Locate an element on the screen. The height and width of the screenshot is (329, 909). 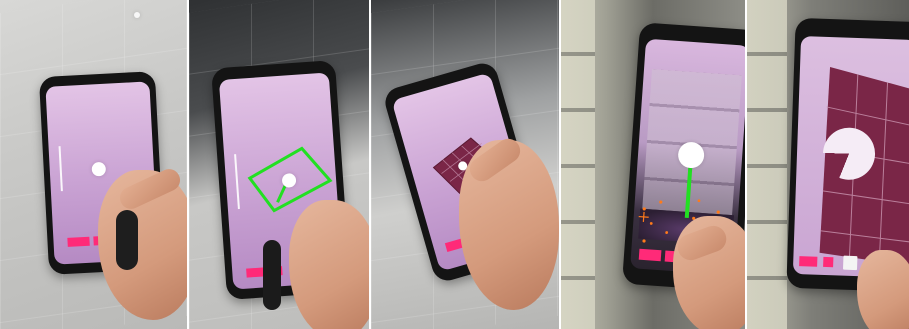
ceiling-light is located at coordinates (137, 15).